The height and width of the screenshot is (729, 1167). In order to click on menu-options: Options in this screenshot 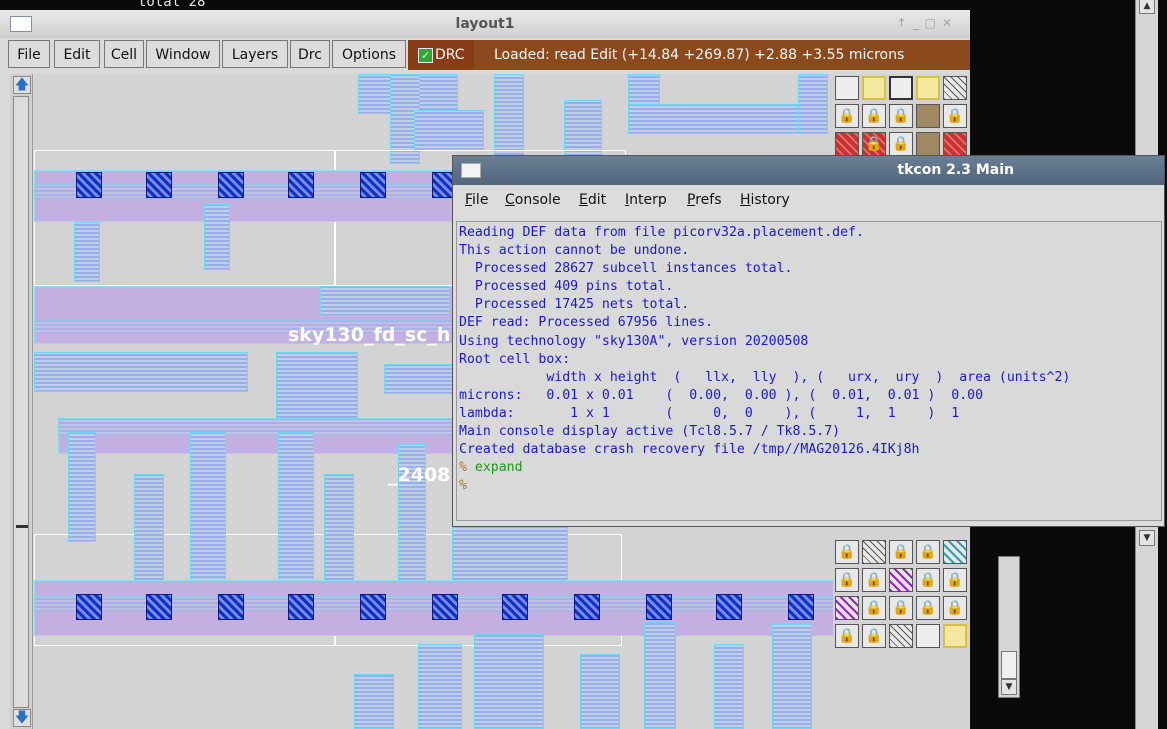, I will do `click(369, 54)`.